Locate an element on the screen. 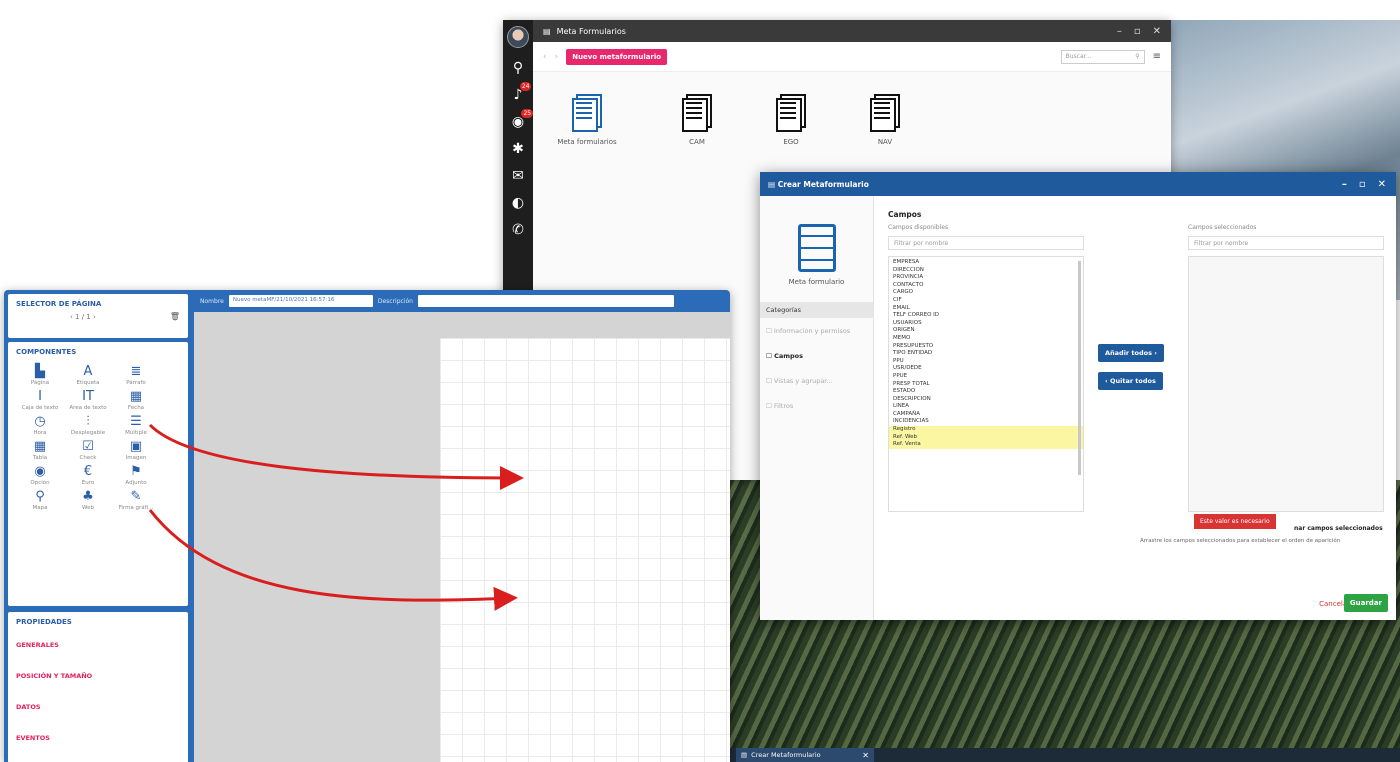 This screenshot has height=762, width=1400. folder-ego: EGO is located at coordinates (791, 120).